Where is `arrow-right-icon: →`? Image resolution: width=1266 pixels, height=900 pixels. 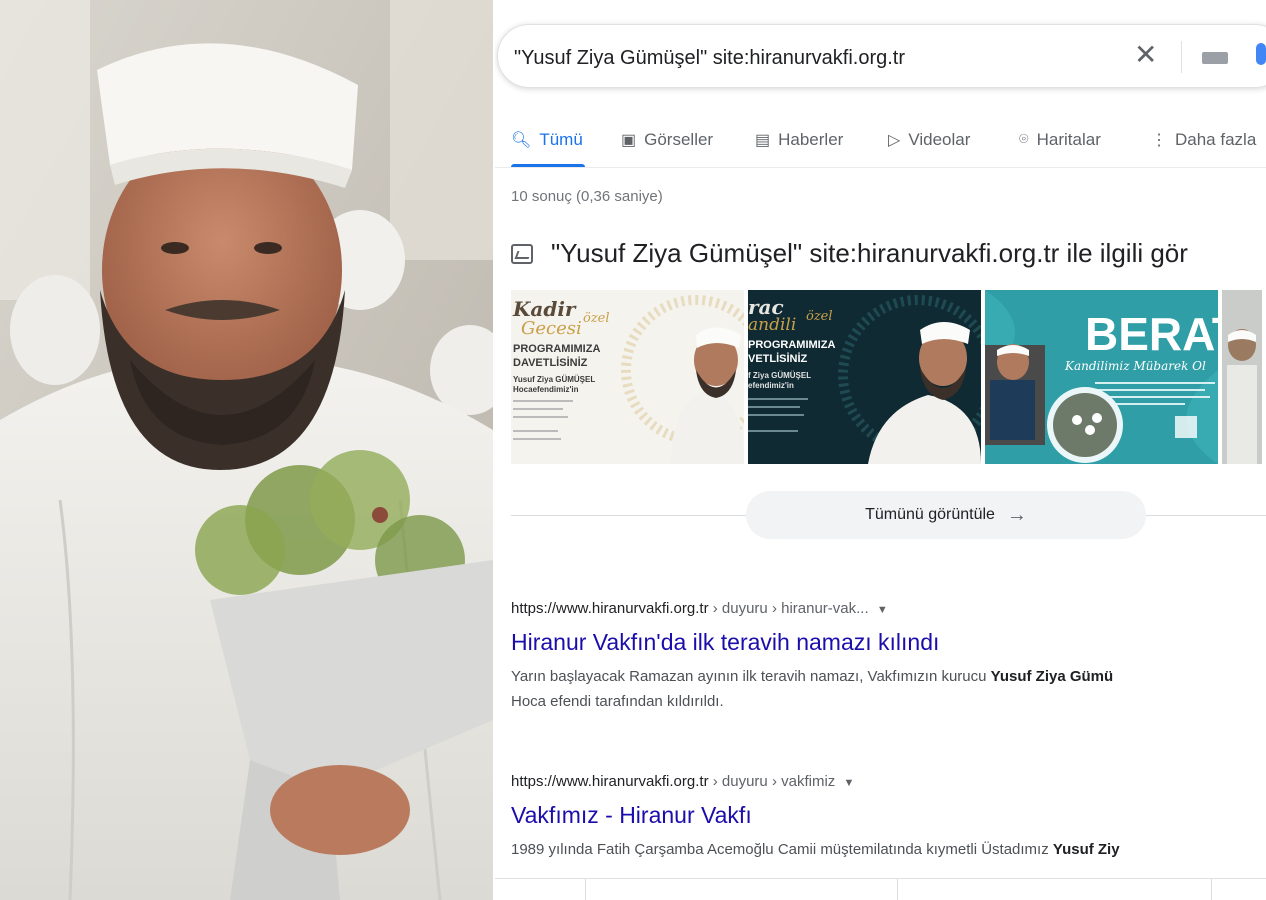
arrow-right-icon: → is located at coordinates (1016, 514).